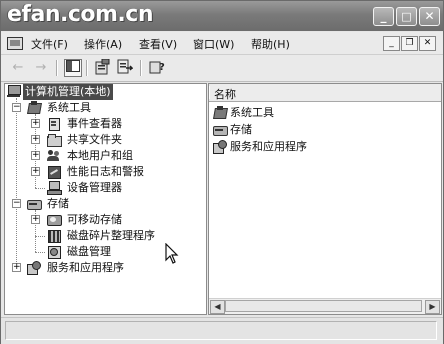  I want to click on arrow-left-icon: ←, so click(18, 68).